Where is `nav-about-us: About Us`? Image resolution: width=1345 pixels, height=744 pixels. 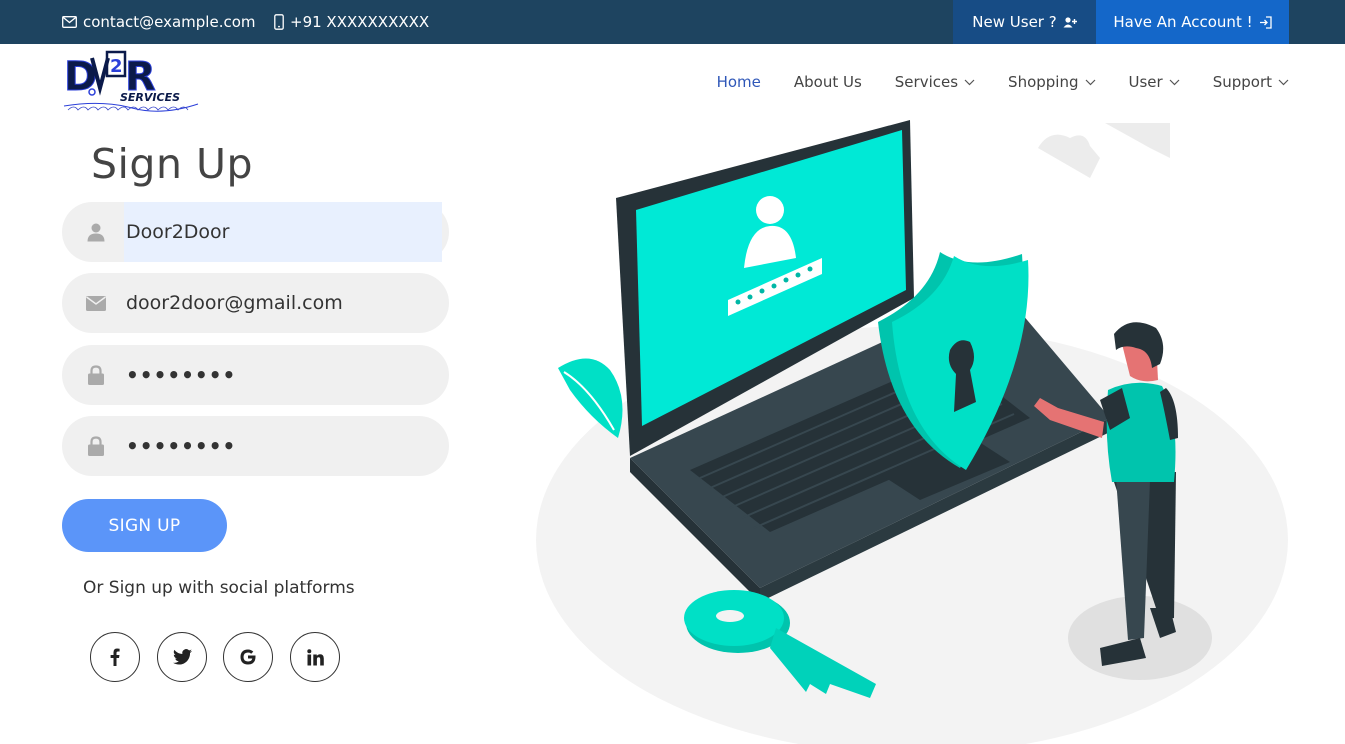 nav-about-us: About Us is located at coordinates (828, 82).